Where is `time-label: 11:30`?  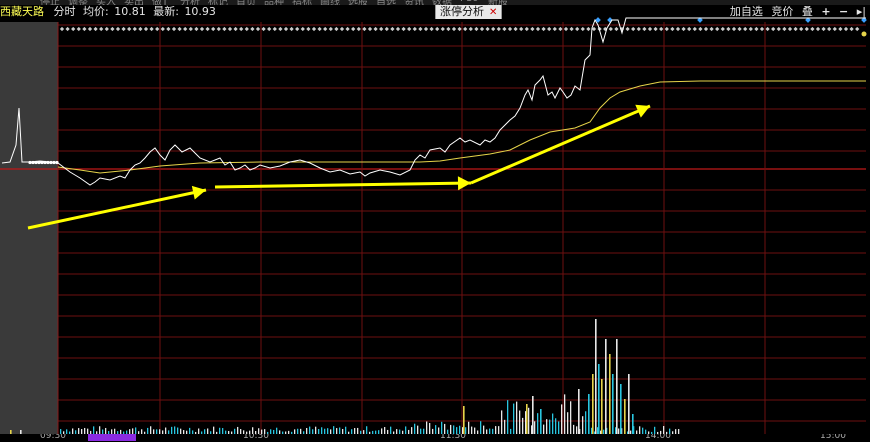
time-label: 11:30 is located at coordinates (453, 437).